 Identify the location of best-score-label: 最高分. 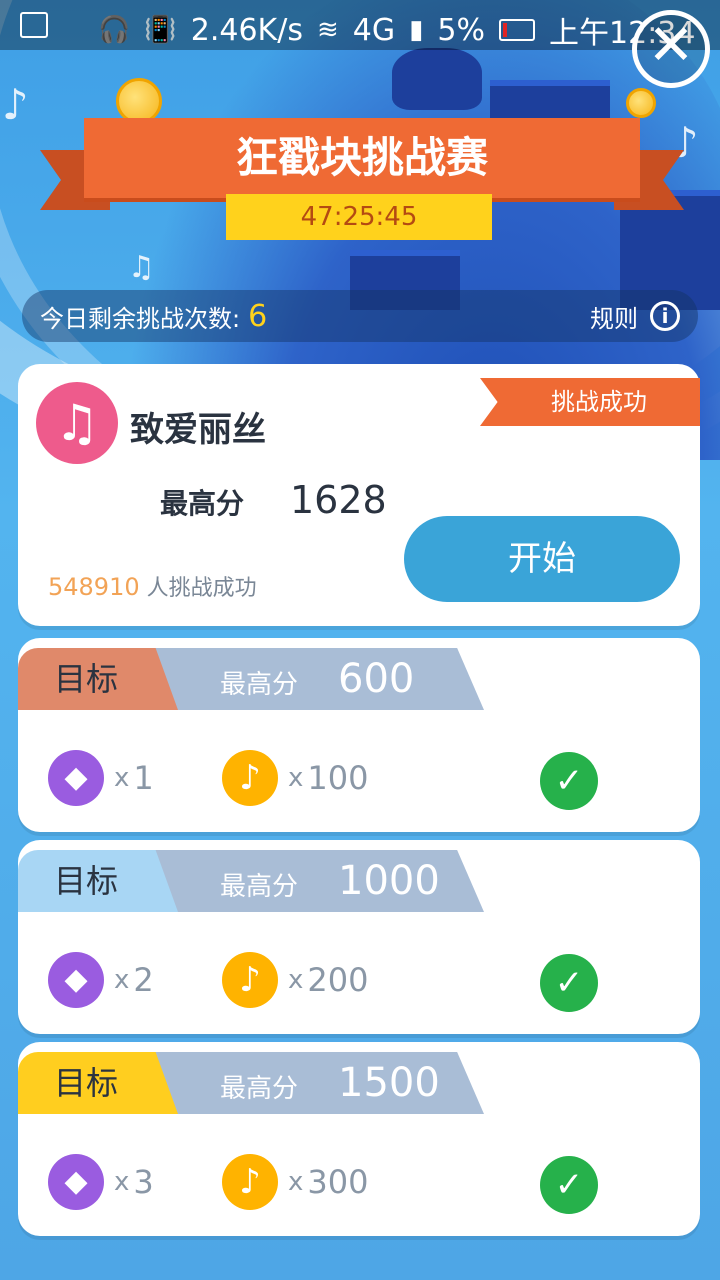
(202, 503).